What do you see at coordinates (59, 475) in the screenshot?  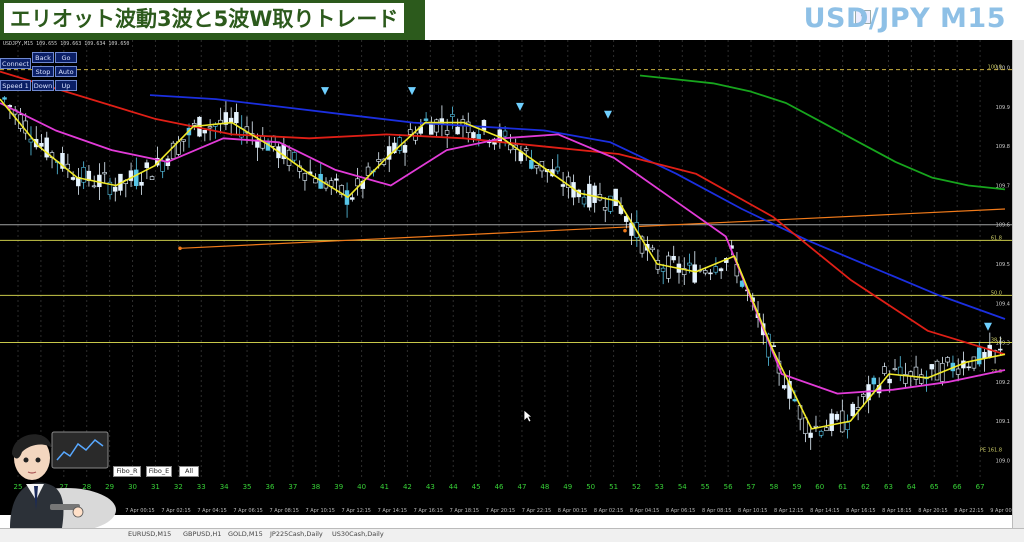 I see `presenter-avatar` at bounding box center [59, 475].